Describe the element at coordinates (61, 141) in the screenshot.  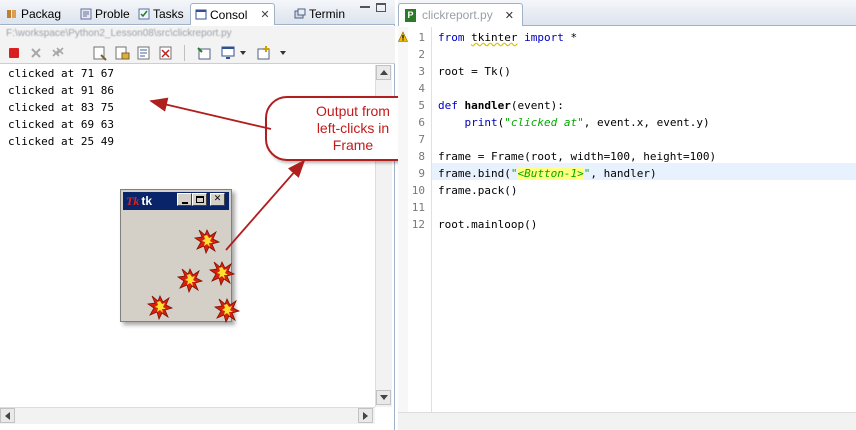
I see `console-line: clicked at 25 49` at that location.